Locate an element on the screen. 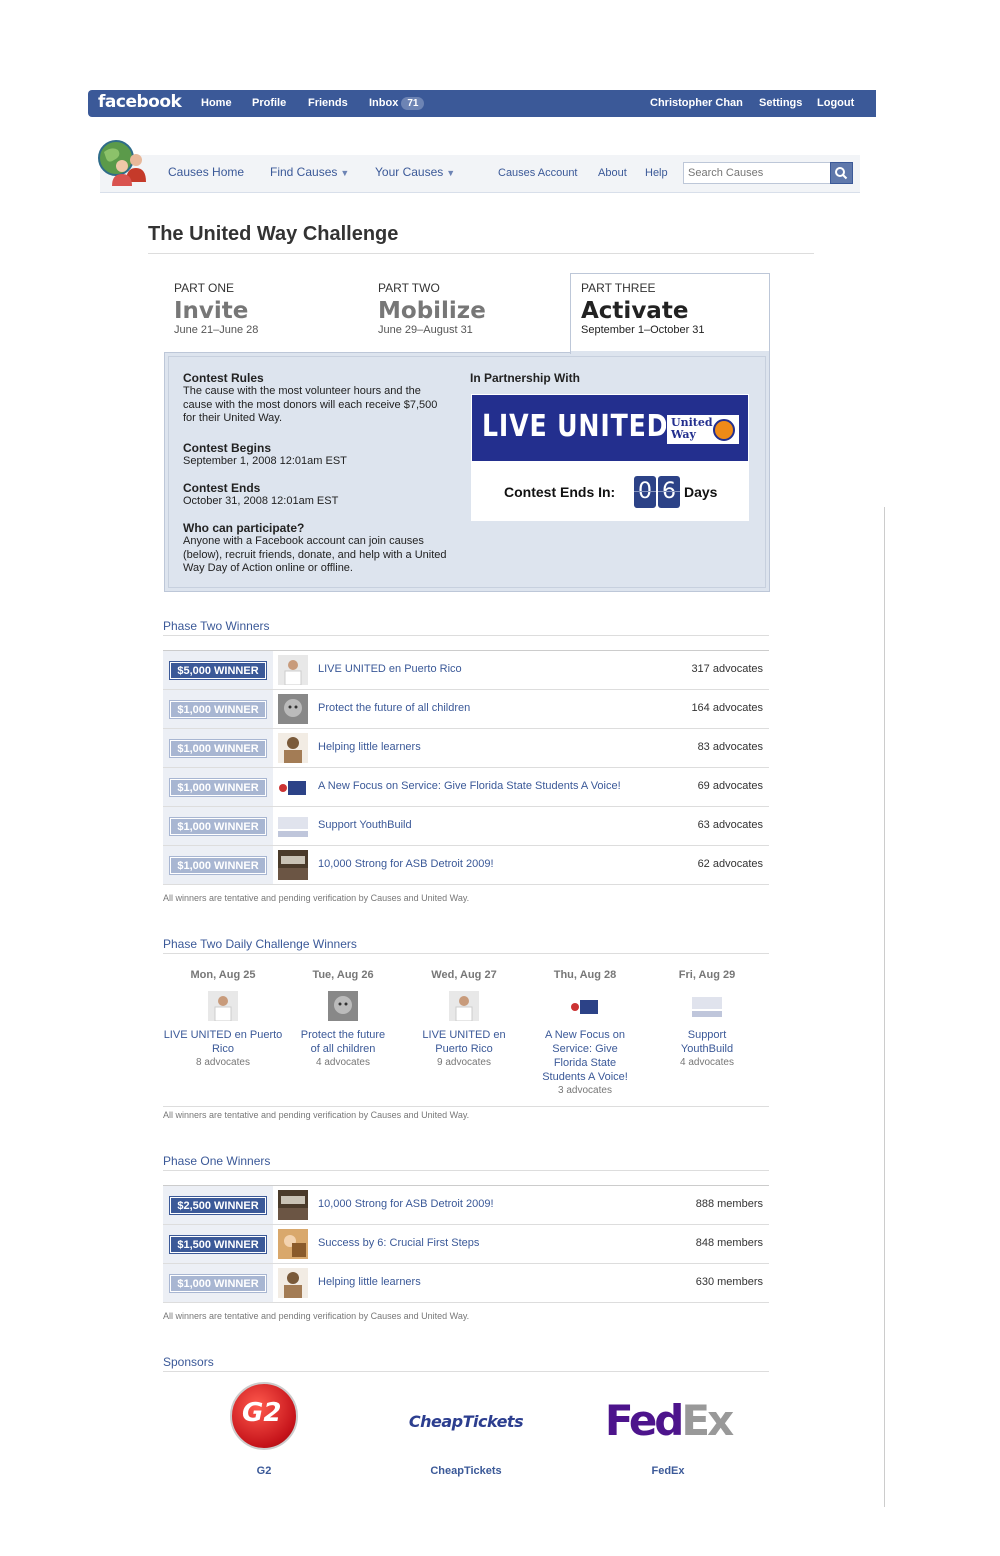 The width and height of the screenshot is (1000, 1556). help-link: Help is located at coordinates (656, 173).